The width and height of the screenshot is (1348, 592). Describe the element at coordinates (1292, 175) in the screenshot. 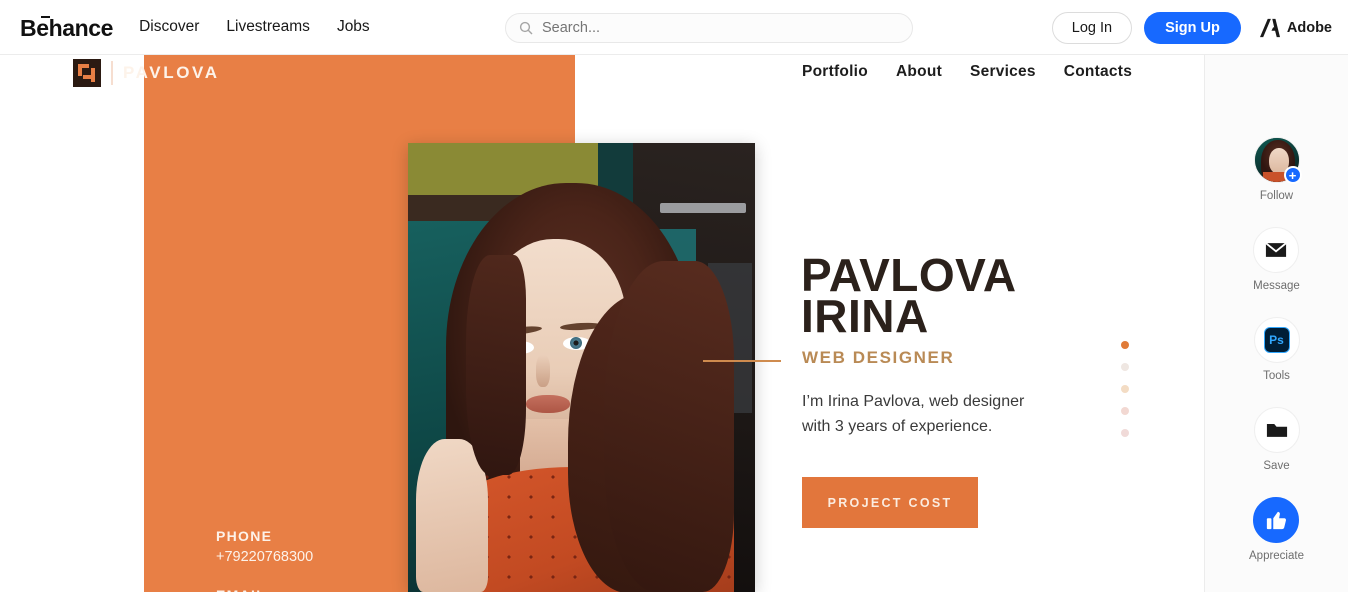

I see `follow-plus-badge-icon: +` at that location.